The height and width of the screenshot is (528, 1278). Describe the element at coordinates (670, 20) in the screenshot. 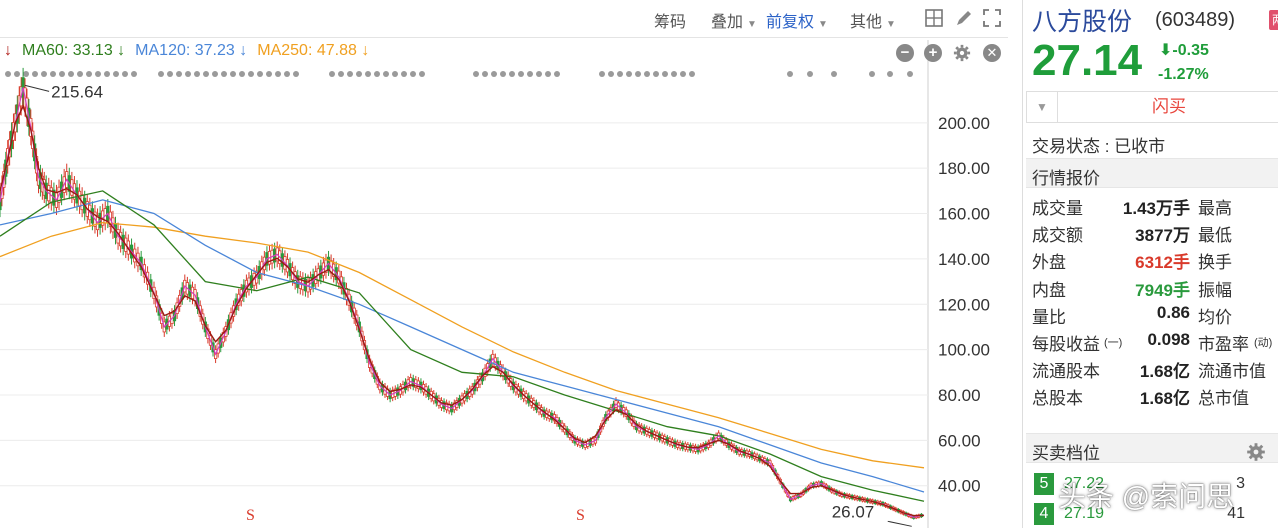

I see `chip-distribution-button: 筹码` at that location.